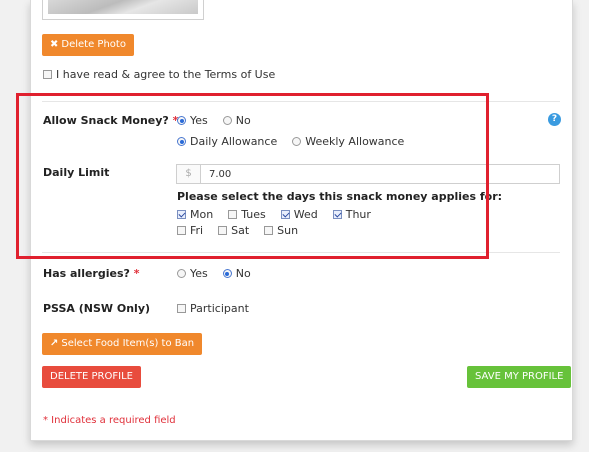  What do you see at coordinates (290, 141) in the screenshot?
I see `allowance-type-group: Daily Allowance Weekly Allowance` at bounding box center [290, 141].